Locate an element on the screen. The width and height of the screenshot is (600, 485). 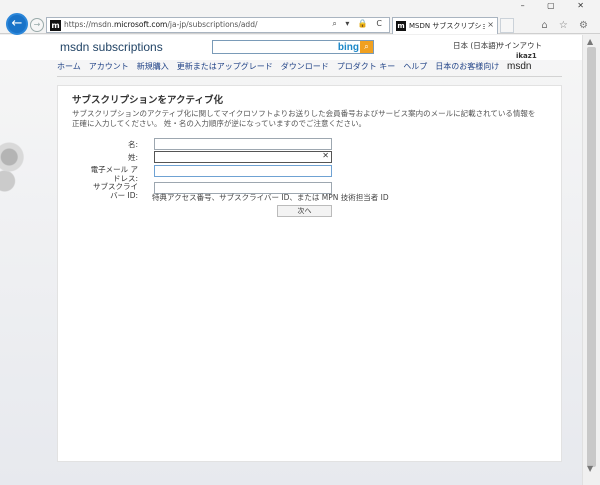
nav-item-new-purchase: 新規購入 is located at coordinates (153, 66).